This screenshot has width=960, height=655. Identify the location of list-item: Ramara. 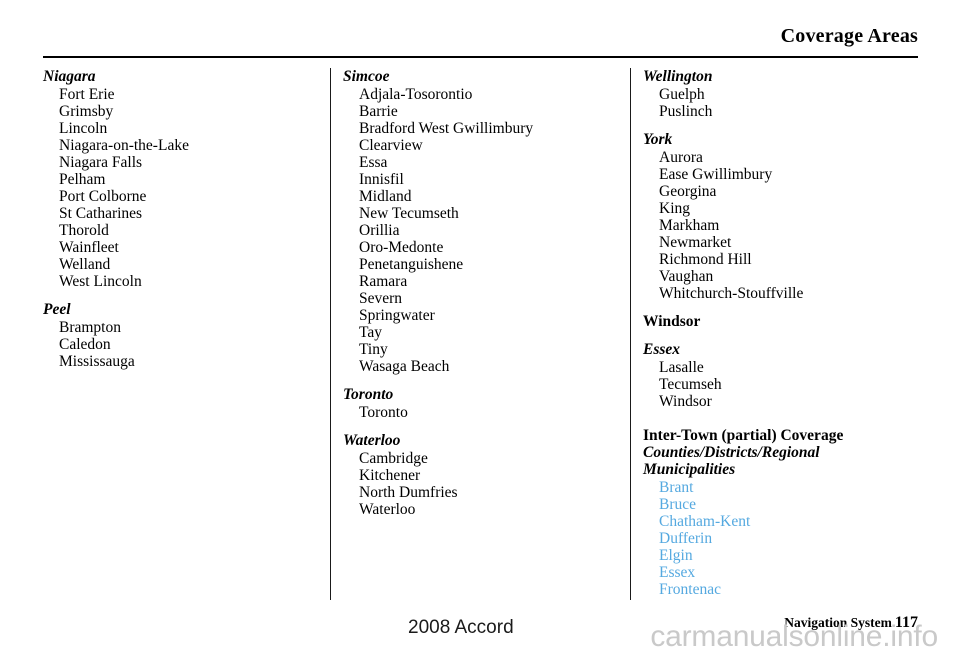
(383, 281).